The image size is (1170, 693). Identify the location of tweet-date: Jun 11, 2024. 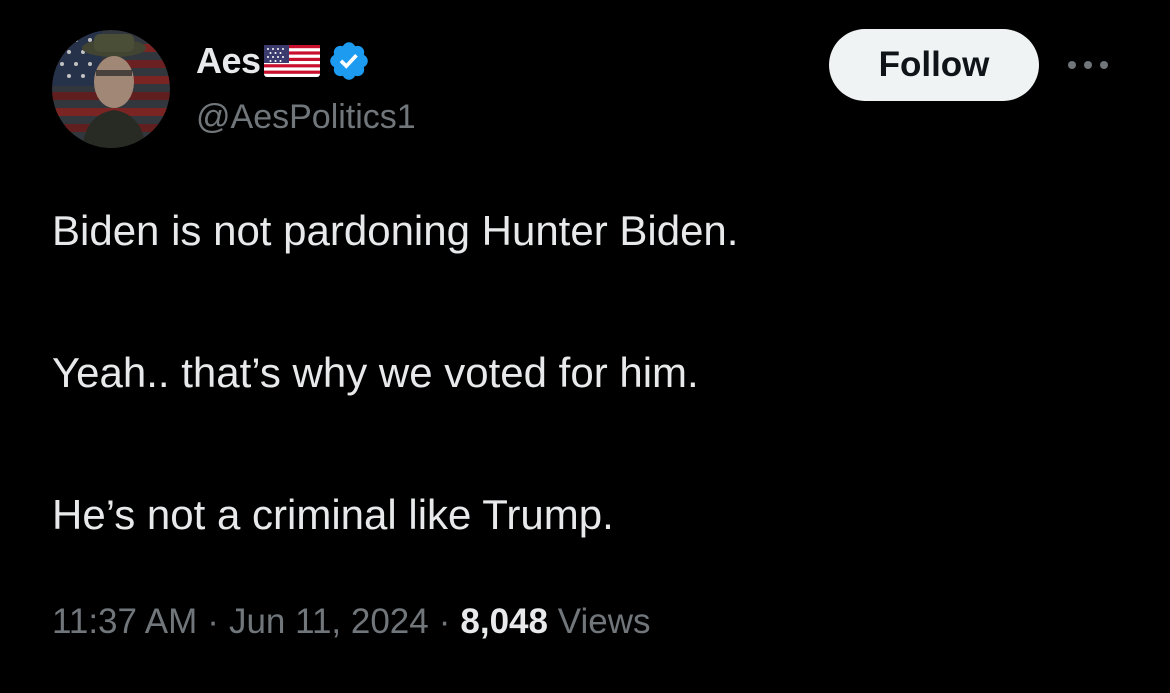
(329, 621).